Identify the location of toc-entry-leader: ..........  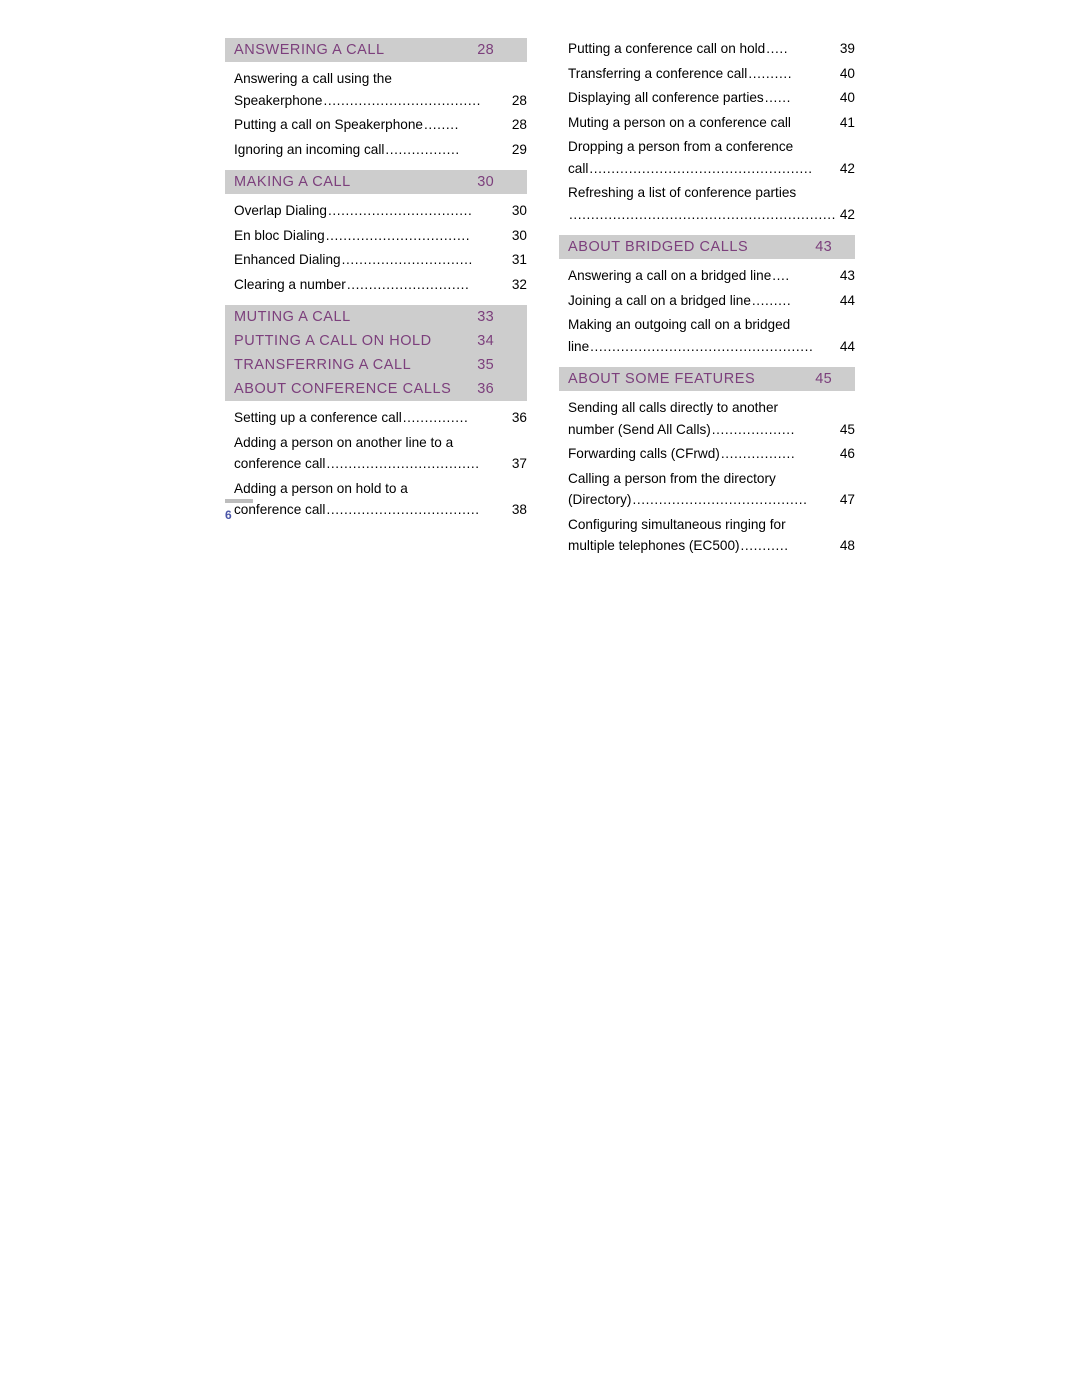
(771, 300).